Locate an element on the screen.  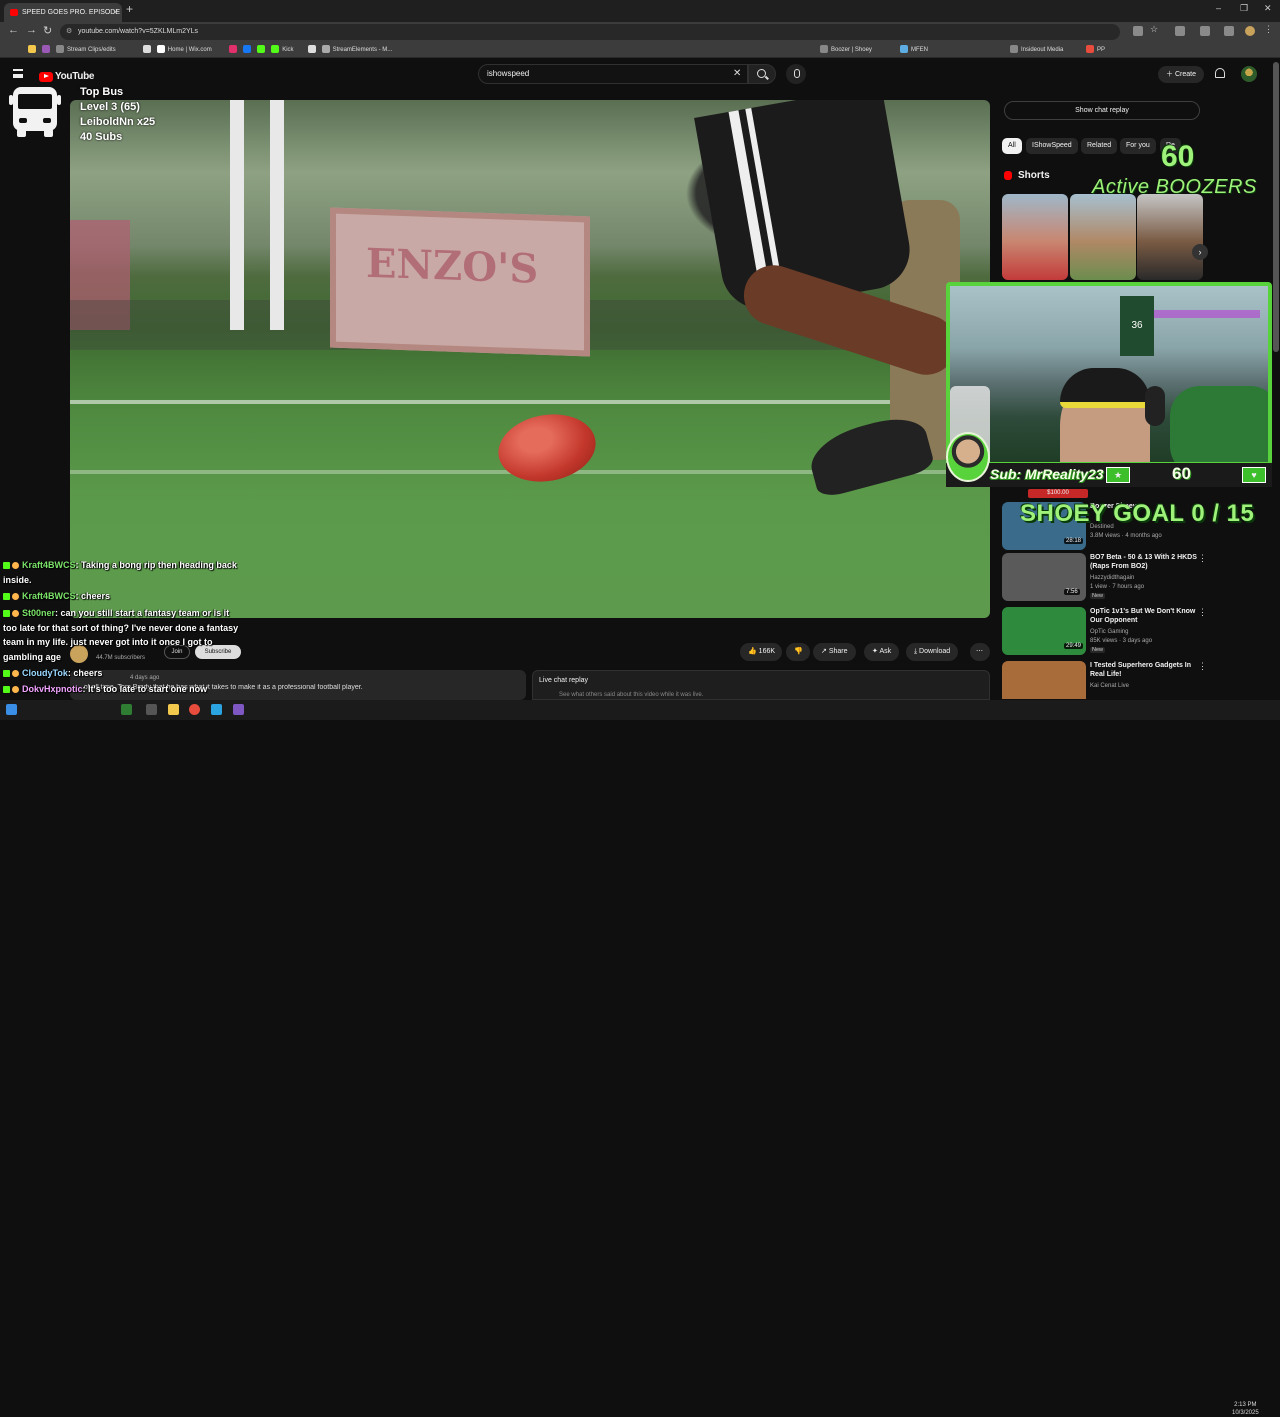
clock-time: 2:13 PM is located at coordinates (1245, 1405).